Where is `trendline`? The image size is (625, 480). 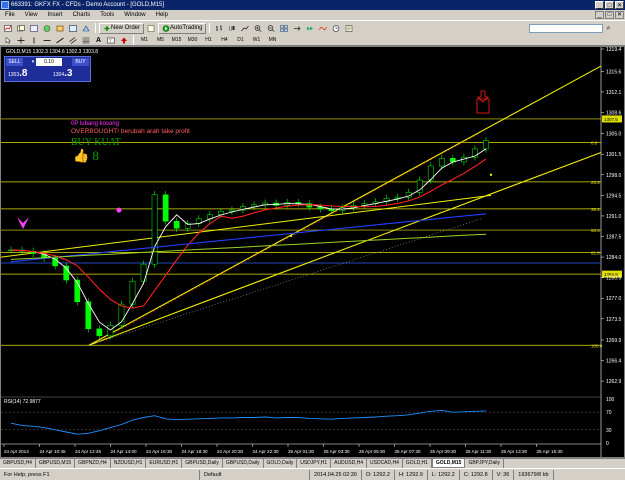 trendline is located at coordinates (246, 226).